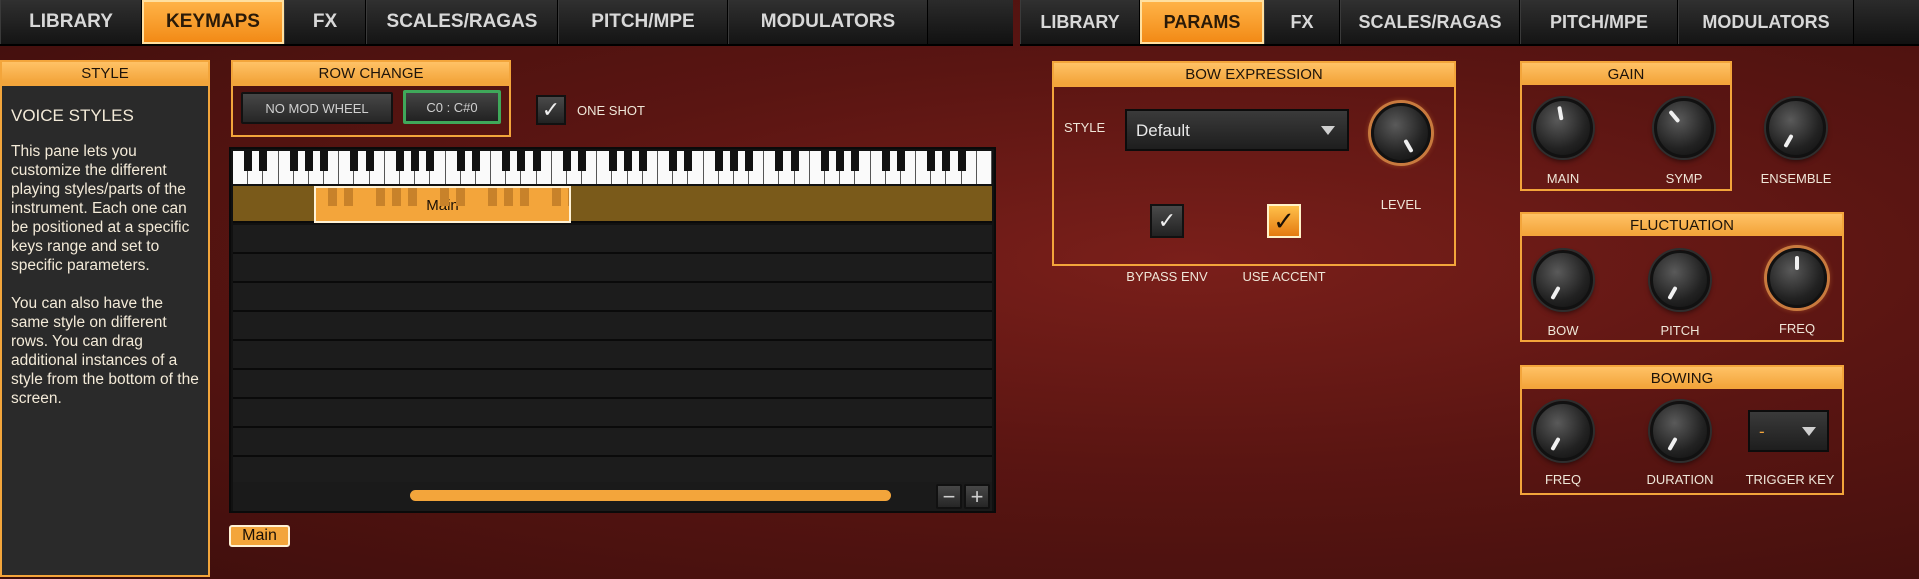  I want to click on style-chip-main: Main, so click(259, 536).